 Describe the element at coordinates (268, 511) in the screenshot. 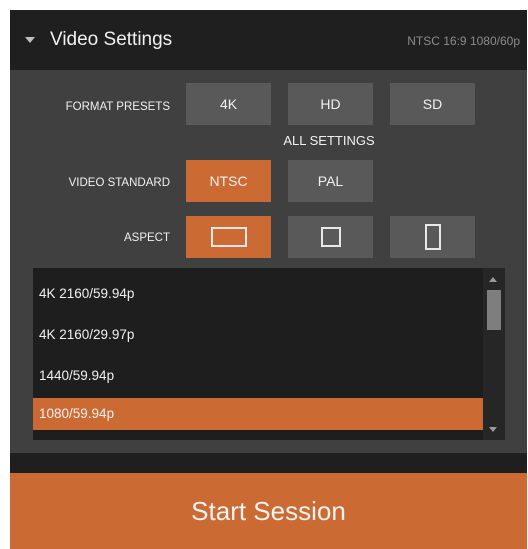

I see `start-session-button: Start Session` at that location.